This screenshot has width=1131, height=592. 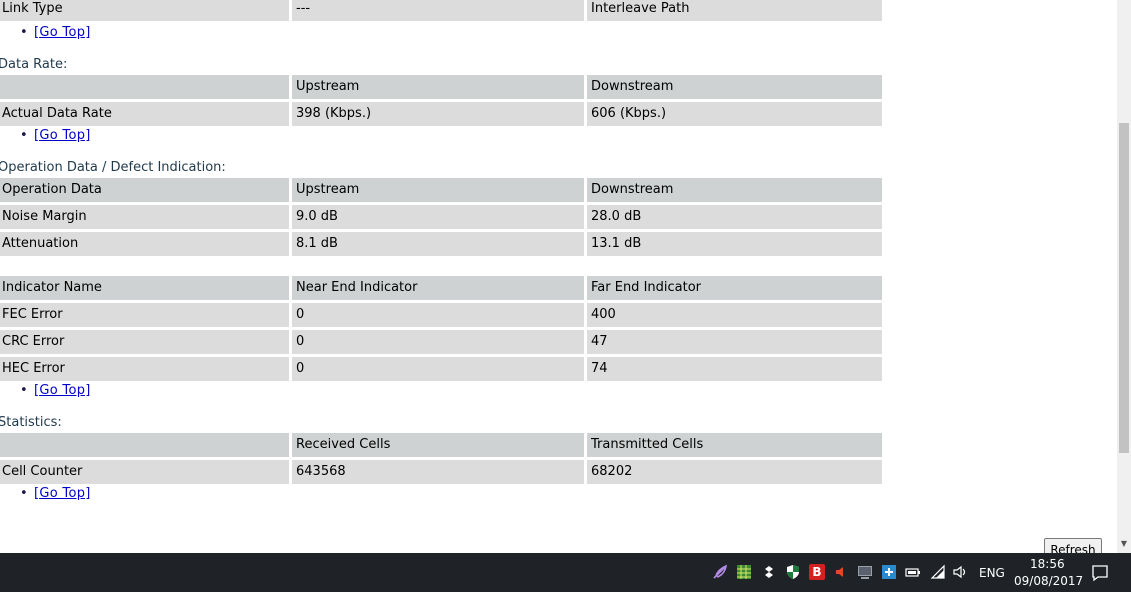 What do you see at coordinates (144, 315) in the screenshot?
I see `table-cell: FEC Error` at bounding box center [144, 315].